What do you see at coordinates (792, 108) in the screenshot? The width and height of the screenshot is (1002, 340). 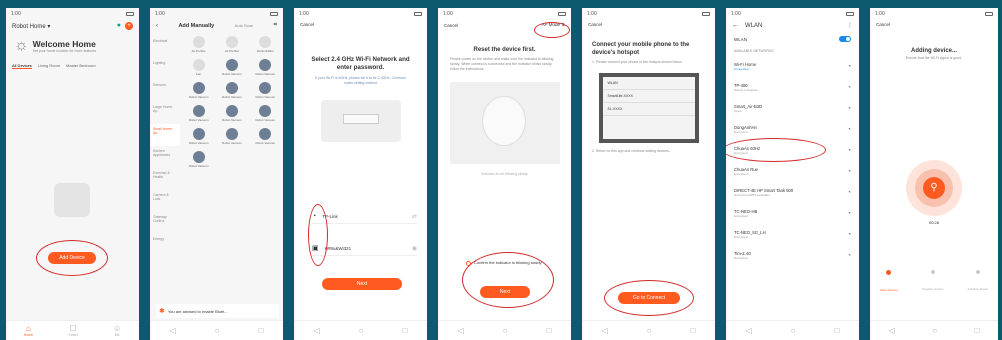 I see `network-row: Smart_Air-B3D Open ◔` at bounding box center [792, 108].